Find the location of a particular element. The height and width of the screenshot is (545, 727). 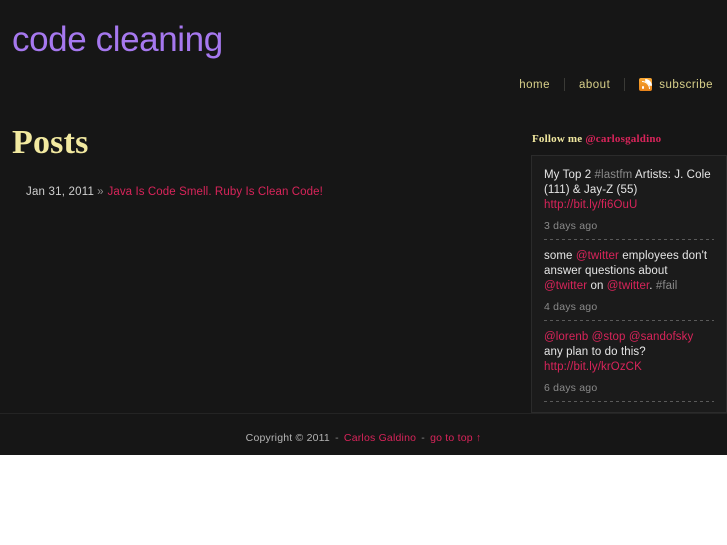

twitter-handle-link: @carlosgaldino is located at coordinates (623, 139).